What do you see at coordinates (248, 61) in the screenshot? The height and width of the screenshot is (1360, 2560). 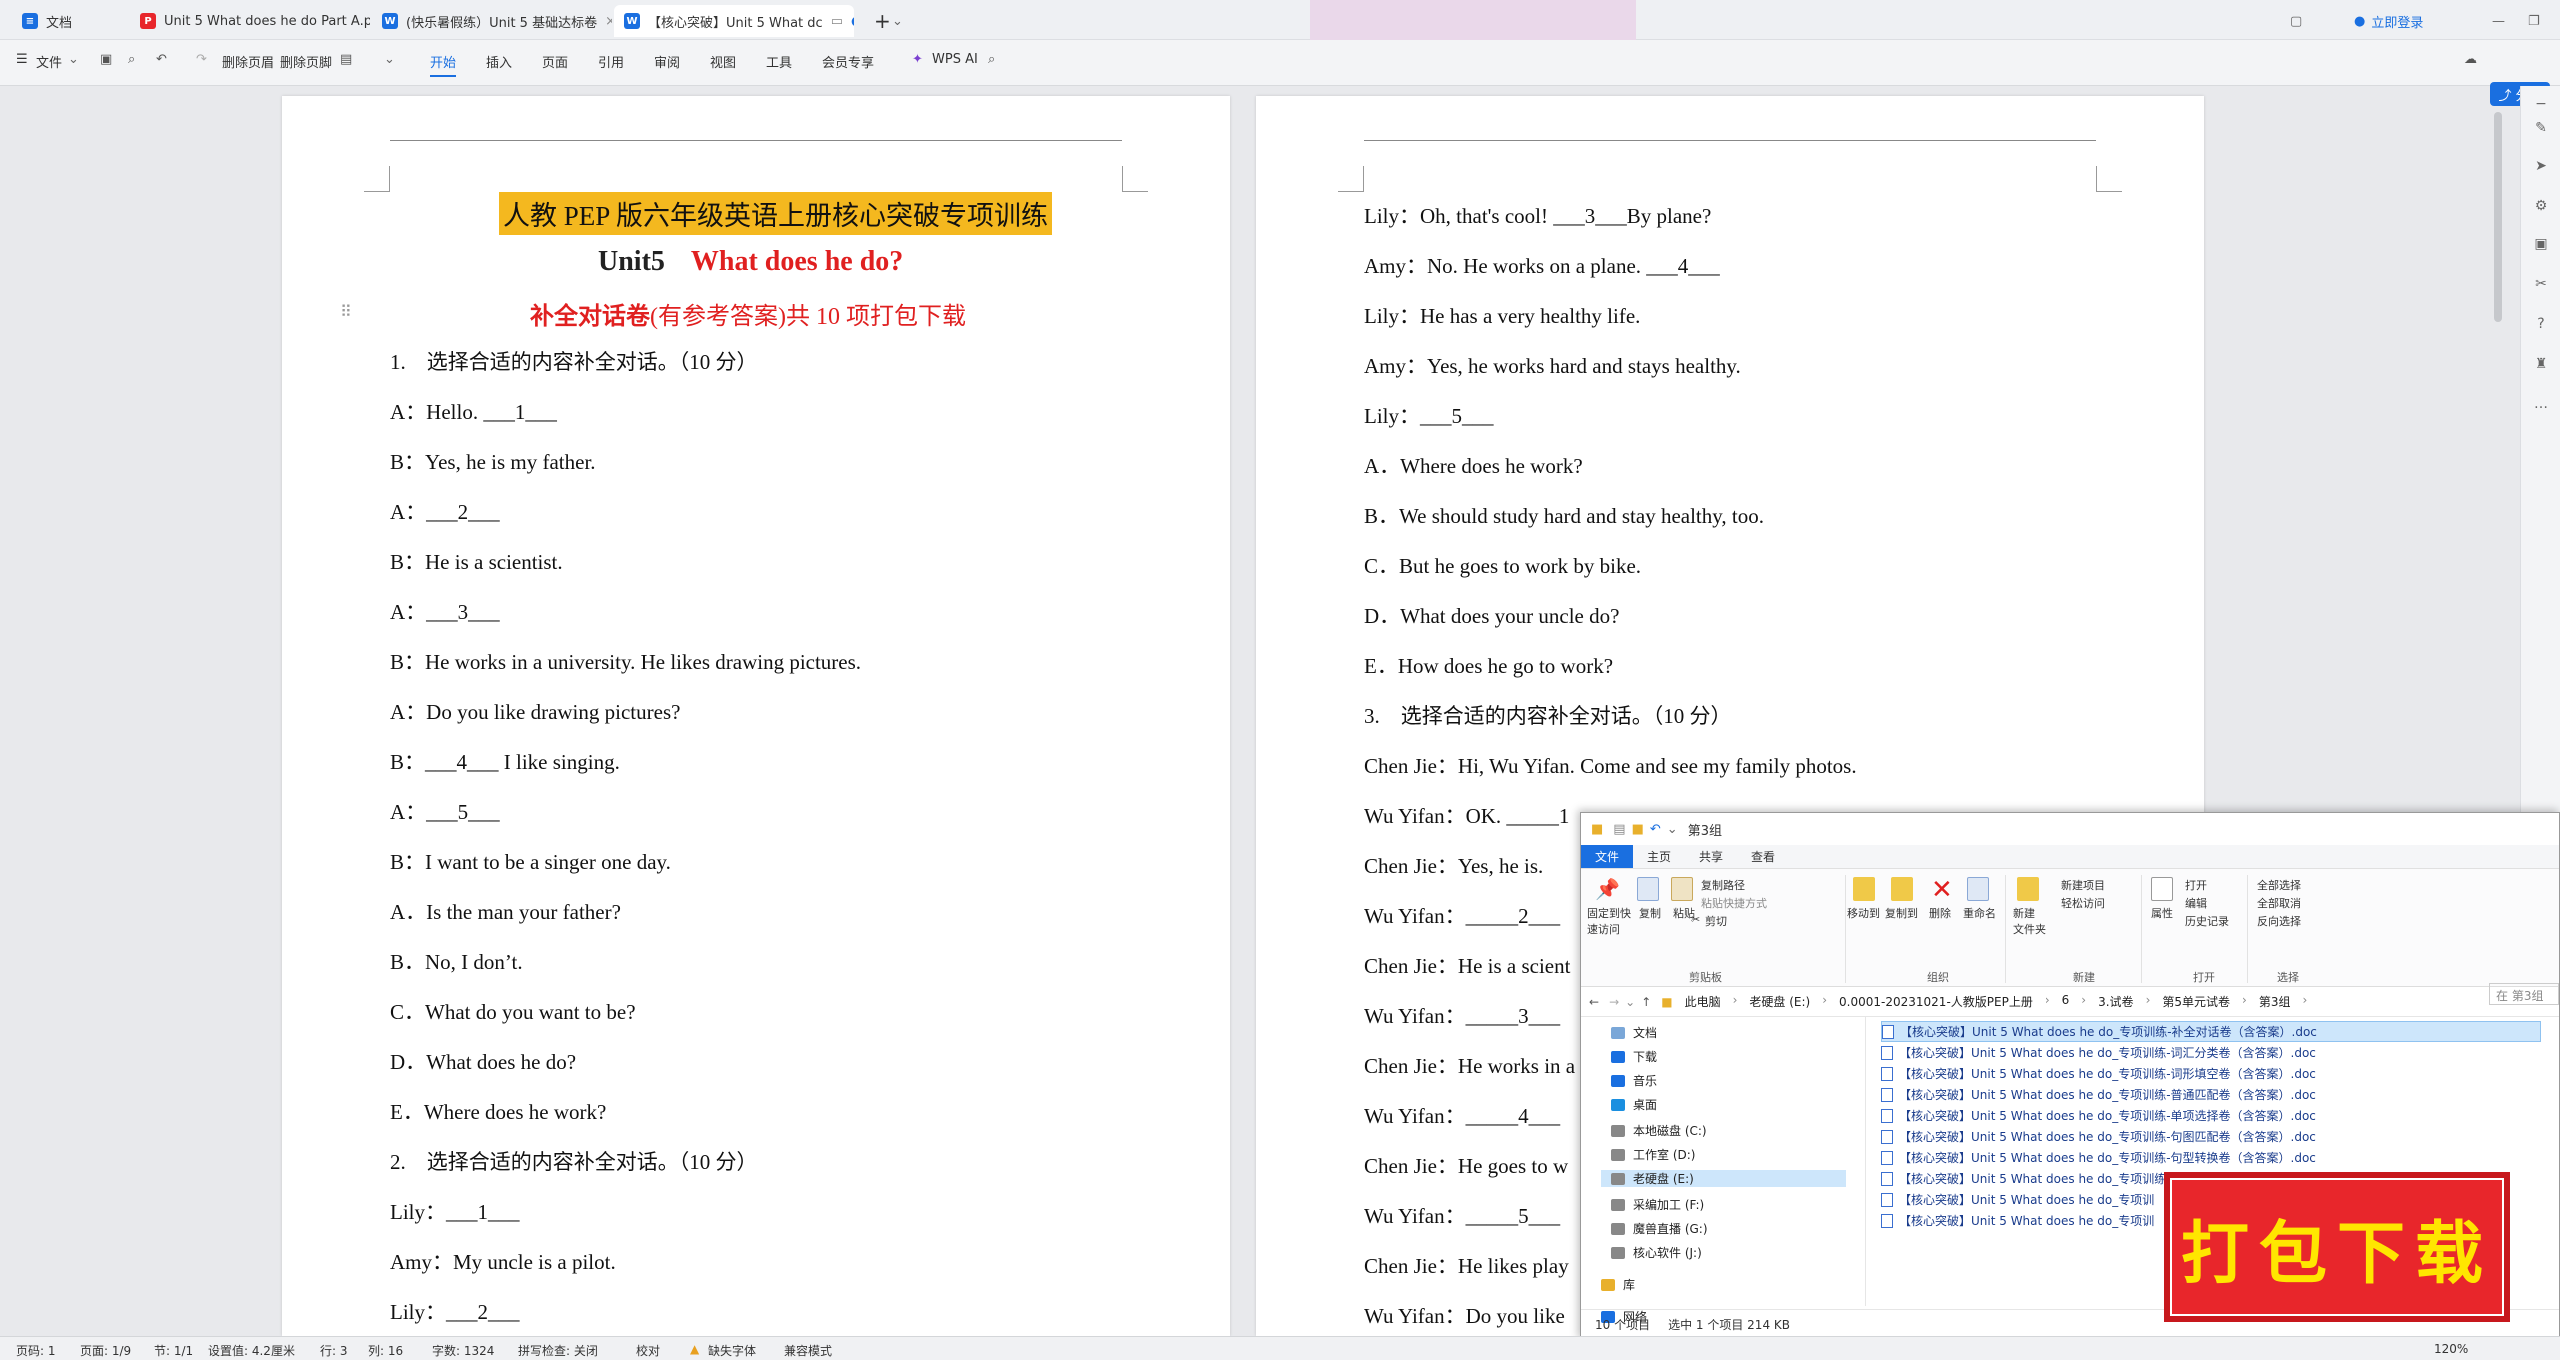 I see `delete-header-button: 删除页眉` at bounding box center [248, 61].